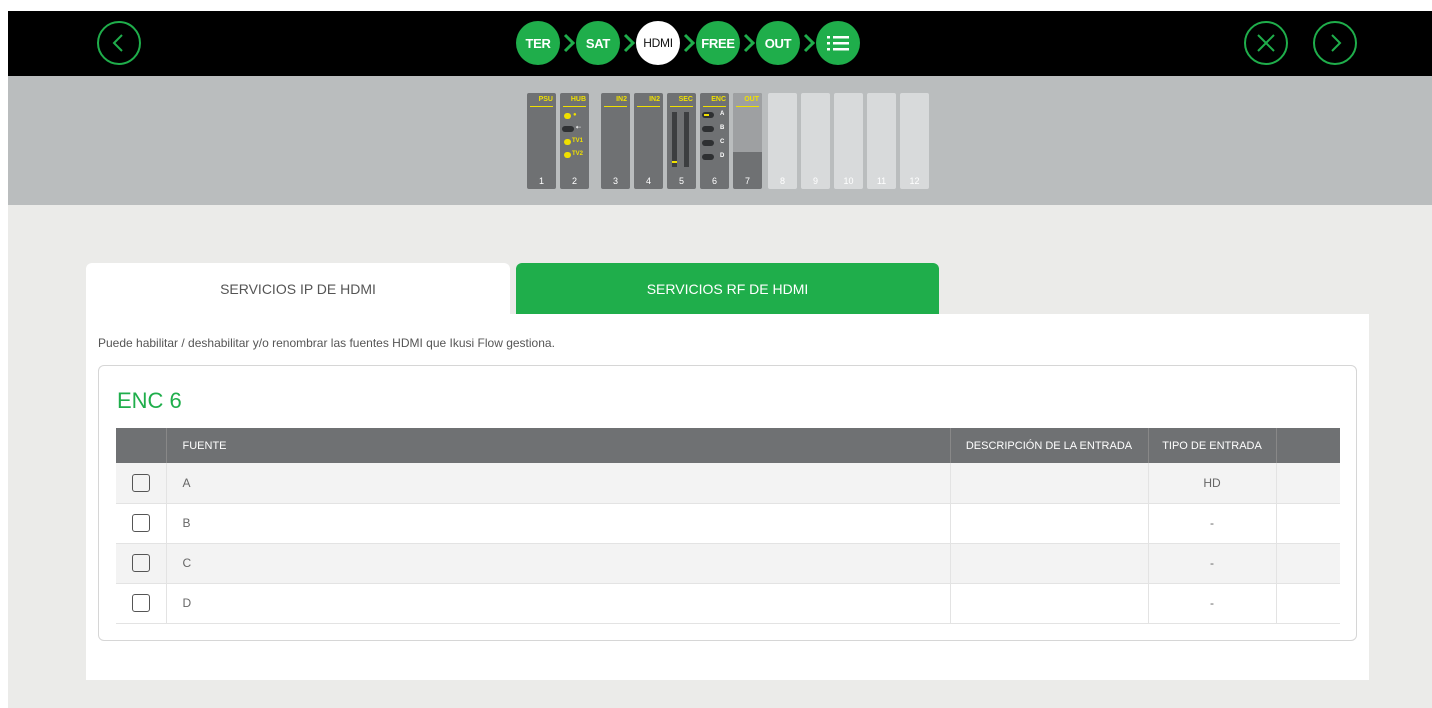 This screenshot has width=1432, height=708. Describe the element at coordinates (558, 445) in the screenshot. I see `header-source: FUENTE` at that location.